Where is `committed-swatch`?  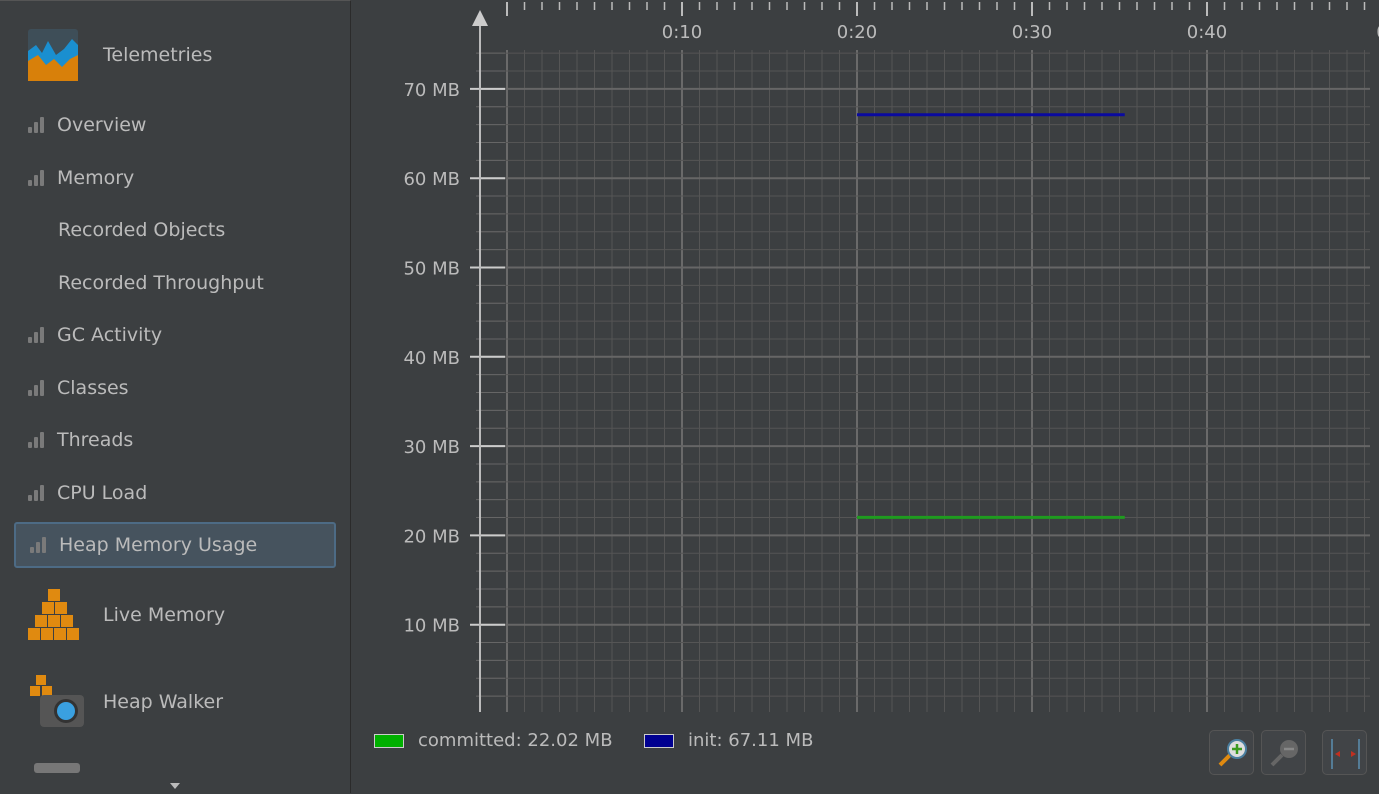
committed-swatch is located at coordinates (389, 740).